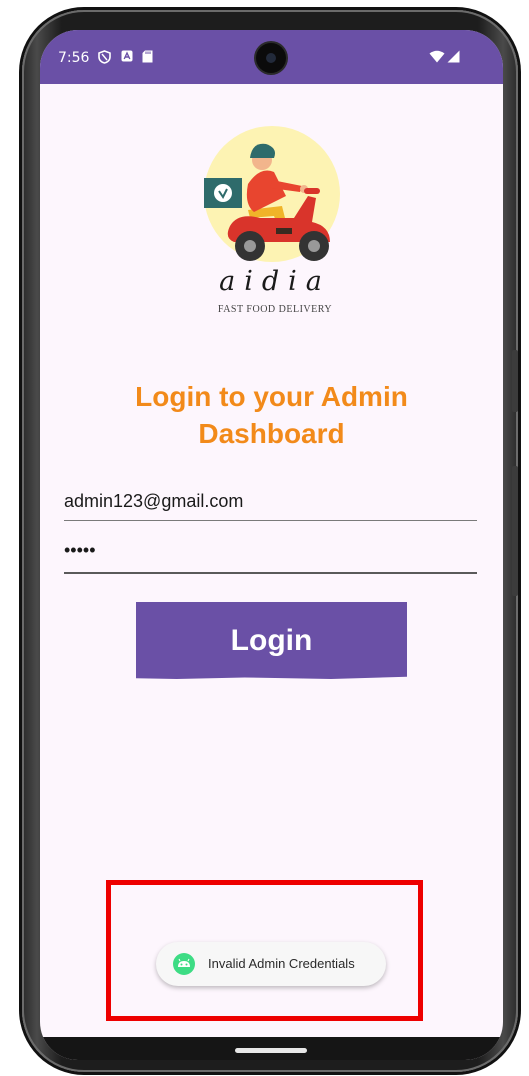 This screenshot has height=1076, width=529. I want to click on password-field, so click(270, 551).